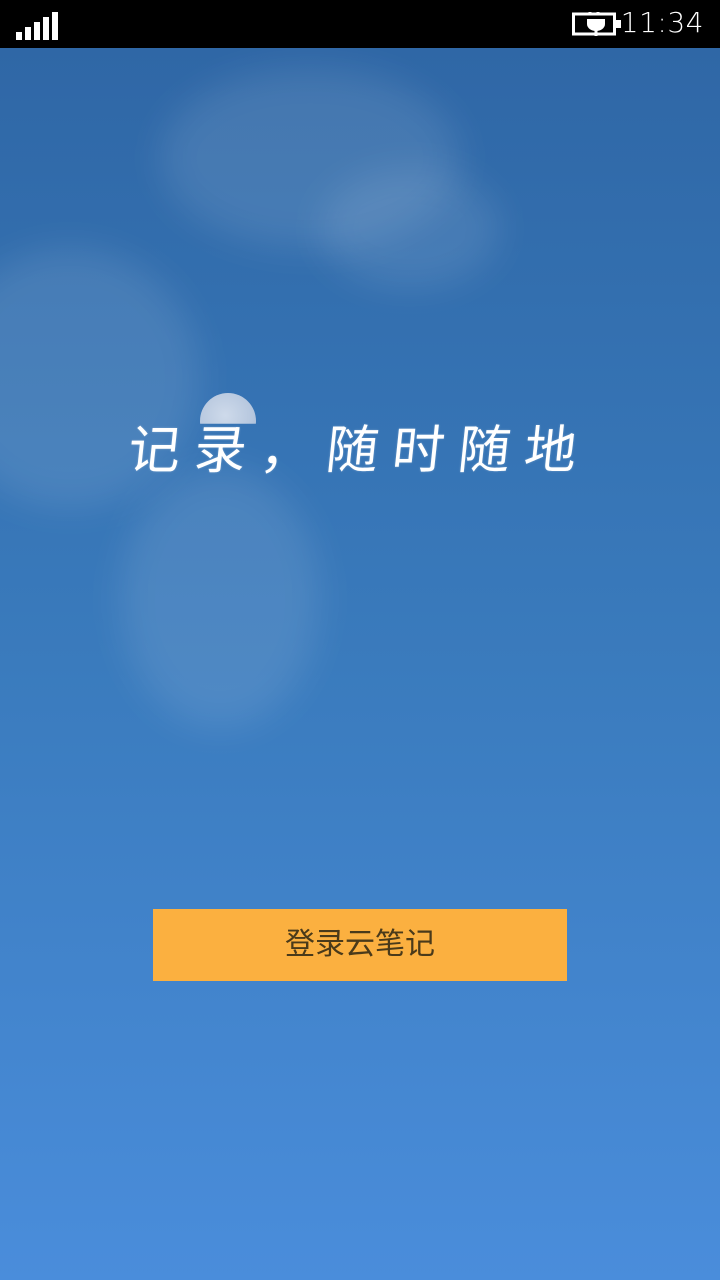 The image size is (720, 1280). I want to click on slogan-text: 记录，随时随地, so click(359, 451).